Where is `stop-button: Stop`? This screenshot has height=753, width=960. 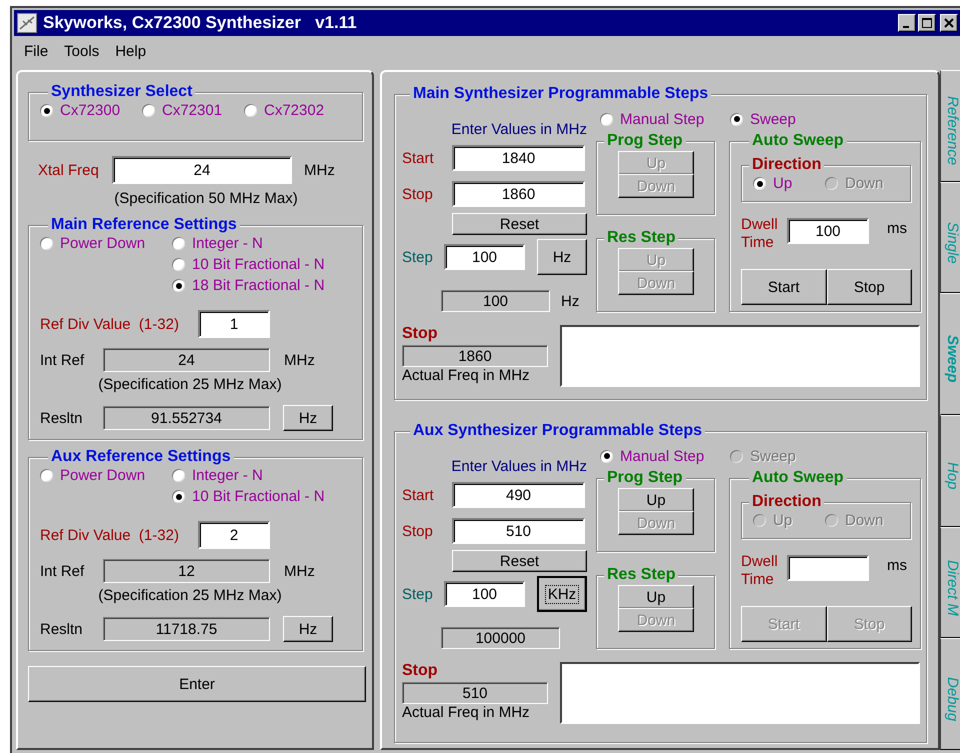
stop-button: Stop is located at coordinates (869, 287).